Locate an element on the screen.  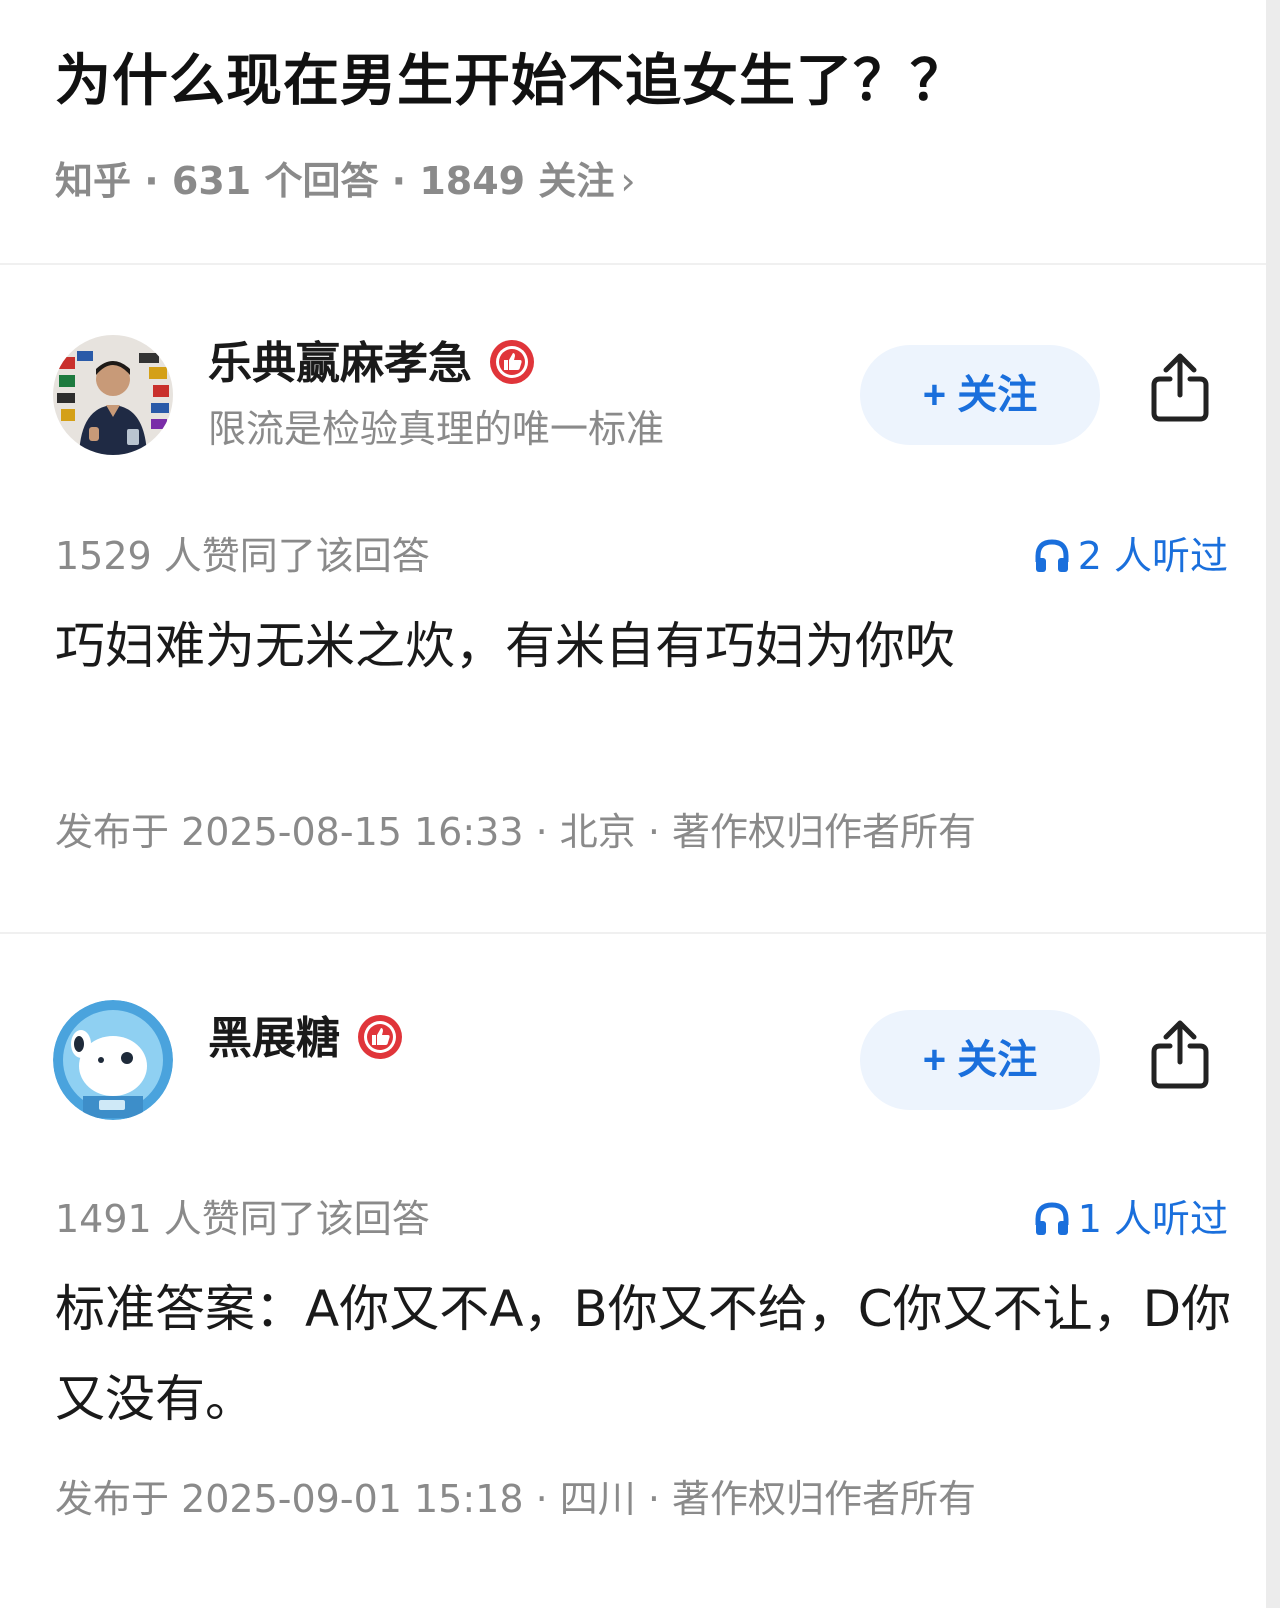
question-meta: 知乎 · 631 个回答 · 1849 关注 › is located at coordinates (345, 177).